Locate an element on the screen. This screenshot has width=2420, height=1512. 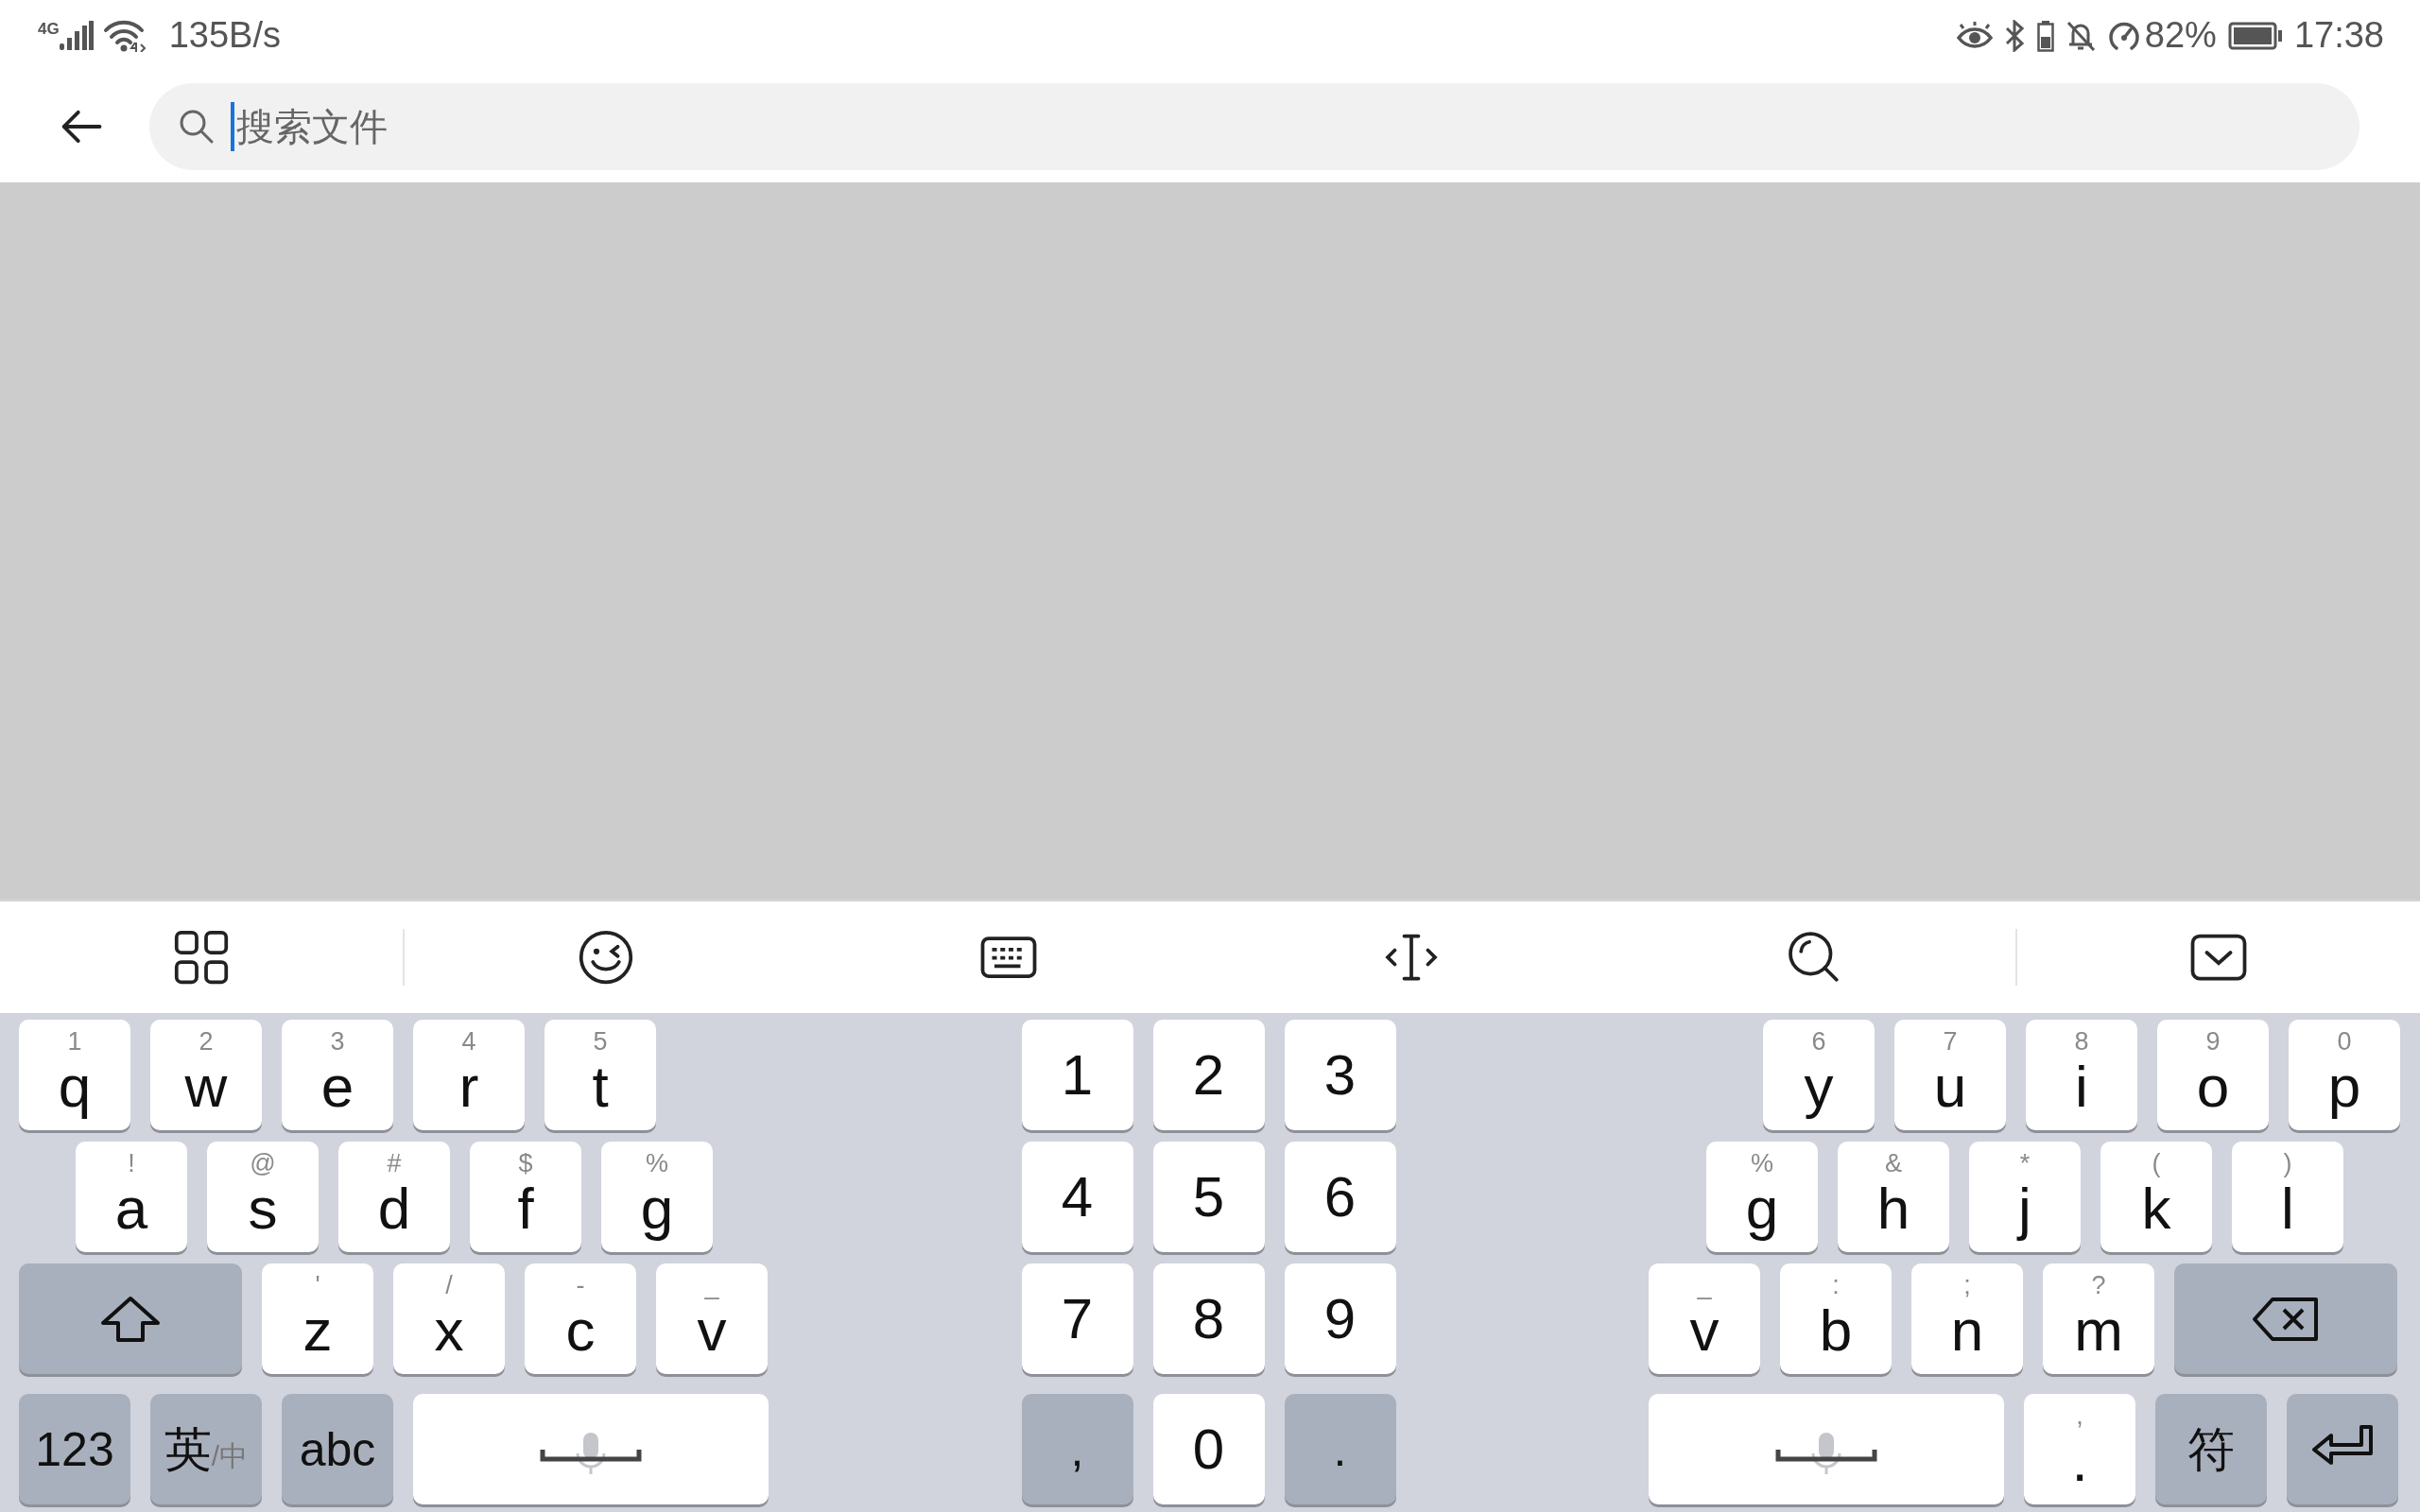
network-type-label: 4G is located at coordinates (49, 29).